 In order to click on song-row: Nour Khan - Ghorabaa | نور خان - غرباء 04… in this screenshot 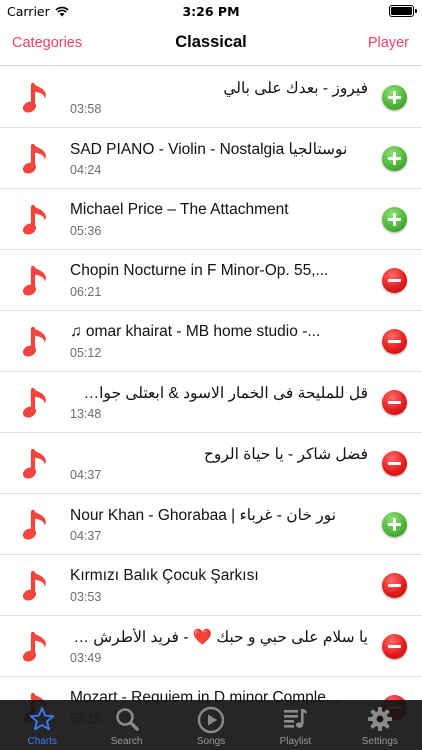, I will do `click(211, 524)`.